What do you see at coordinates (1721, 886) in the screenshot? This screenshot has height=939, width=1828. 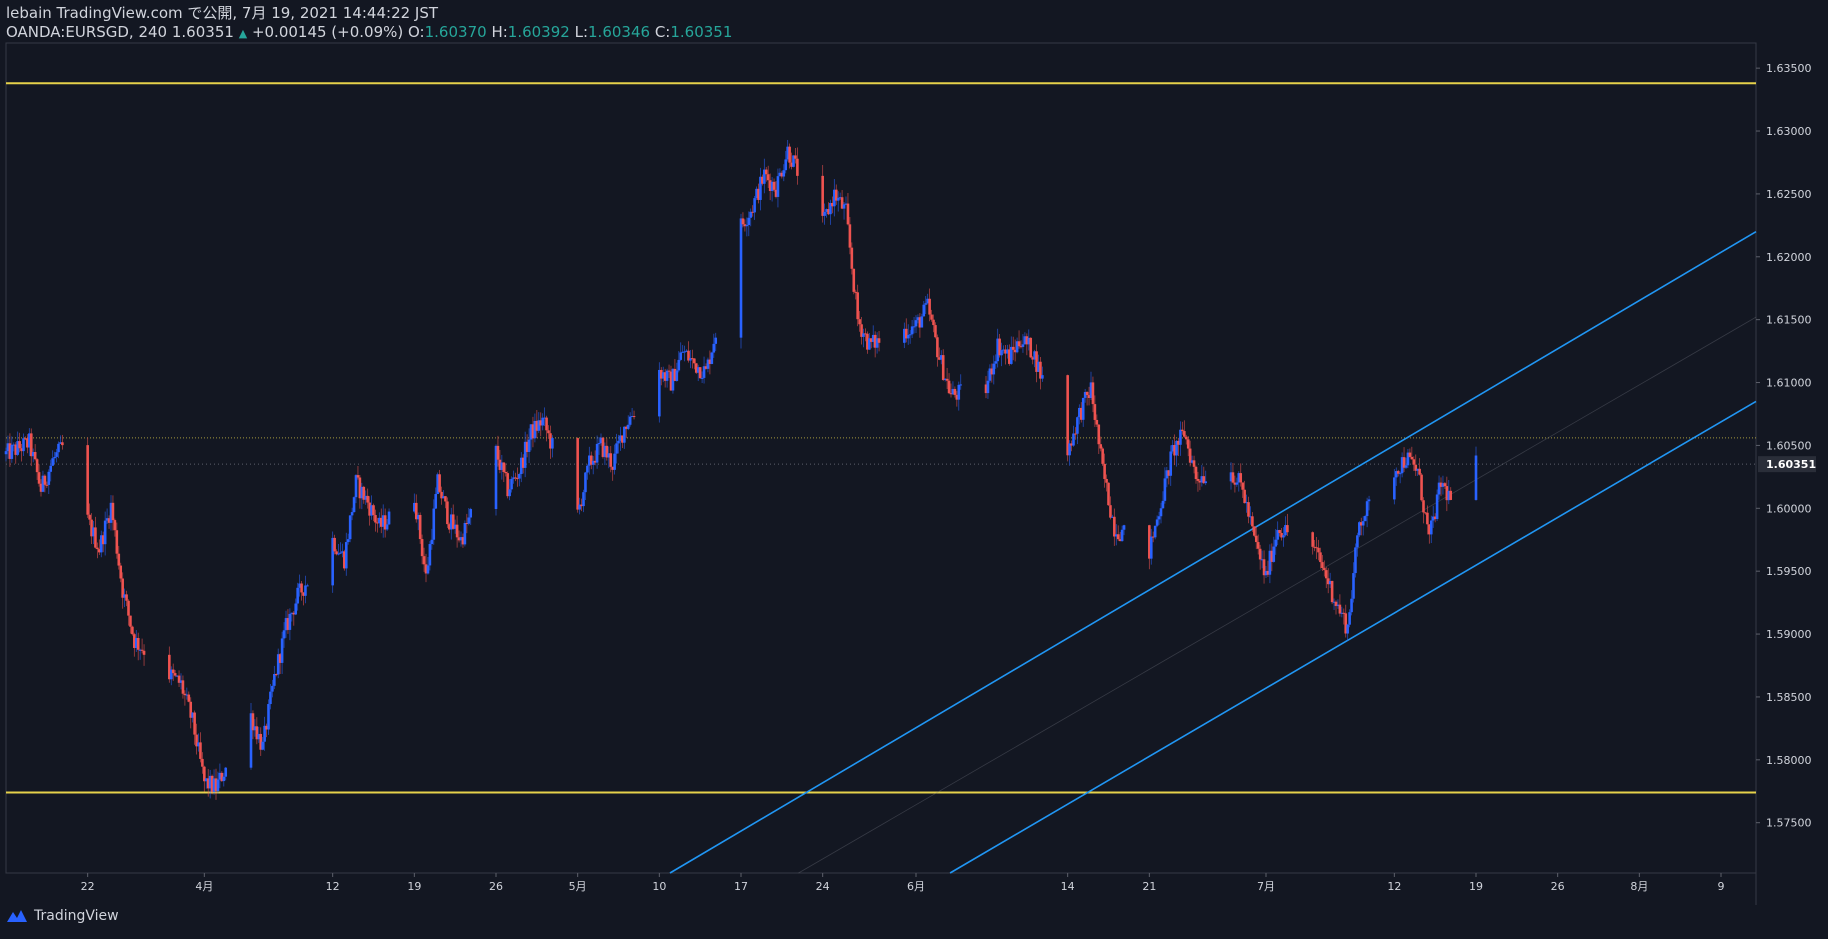 I see `time-tick-label: 9` at bounding box center [1721, 886].